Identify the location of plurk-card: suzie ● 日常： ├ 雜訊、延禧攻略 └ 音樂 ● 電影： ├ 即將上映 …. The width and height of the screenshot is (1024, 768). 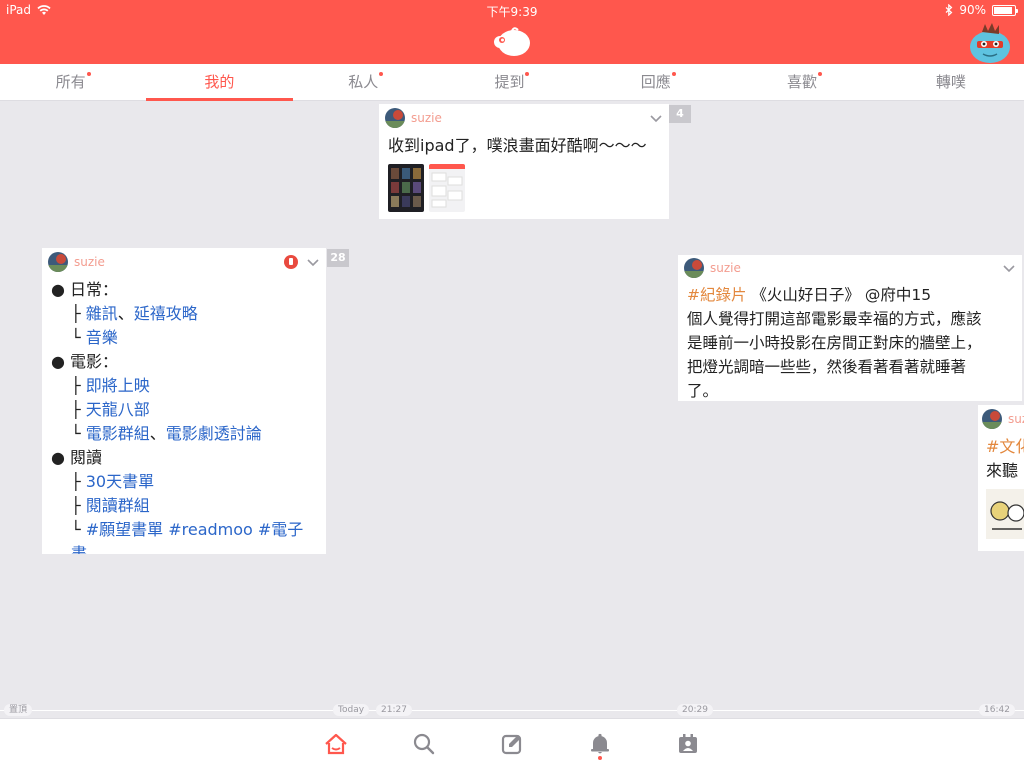
(184, 401).